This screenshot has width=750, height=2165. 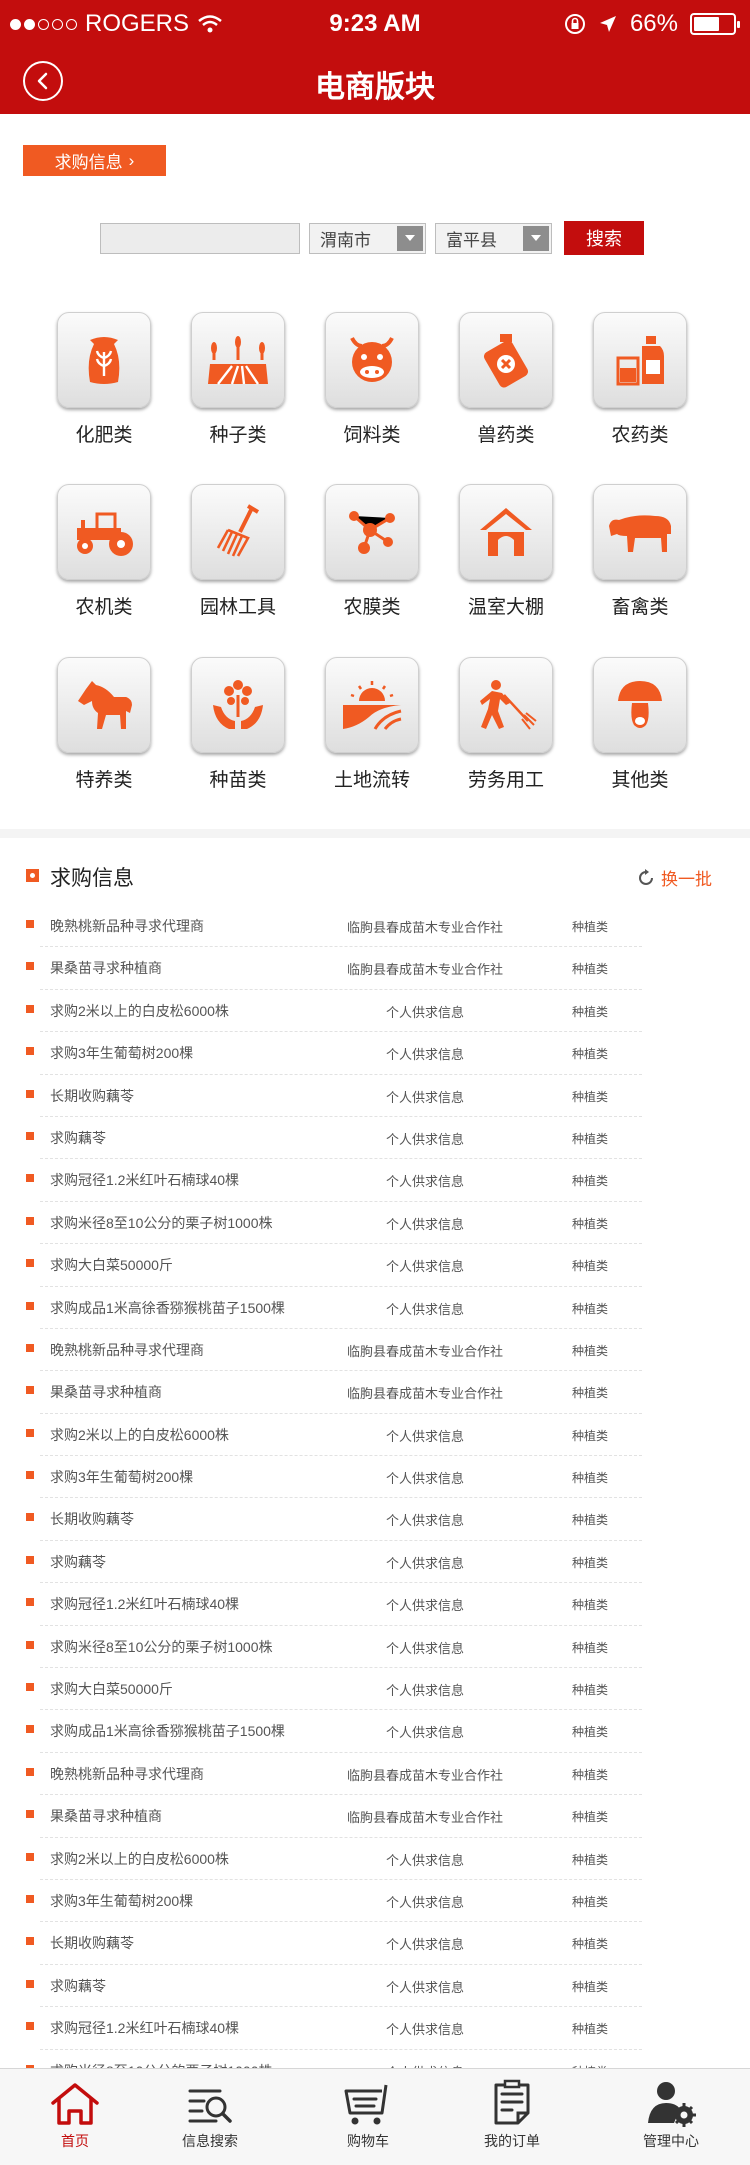 I want to click on item-title: 求购藕苓, so click(x=78, y=1137).